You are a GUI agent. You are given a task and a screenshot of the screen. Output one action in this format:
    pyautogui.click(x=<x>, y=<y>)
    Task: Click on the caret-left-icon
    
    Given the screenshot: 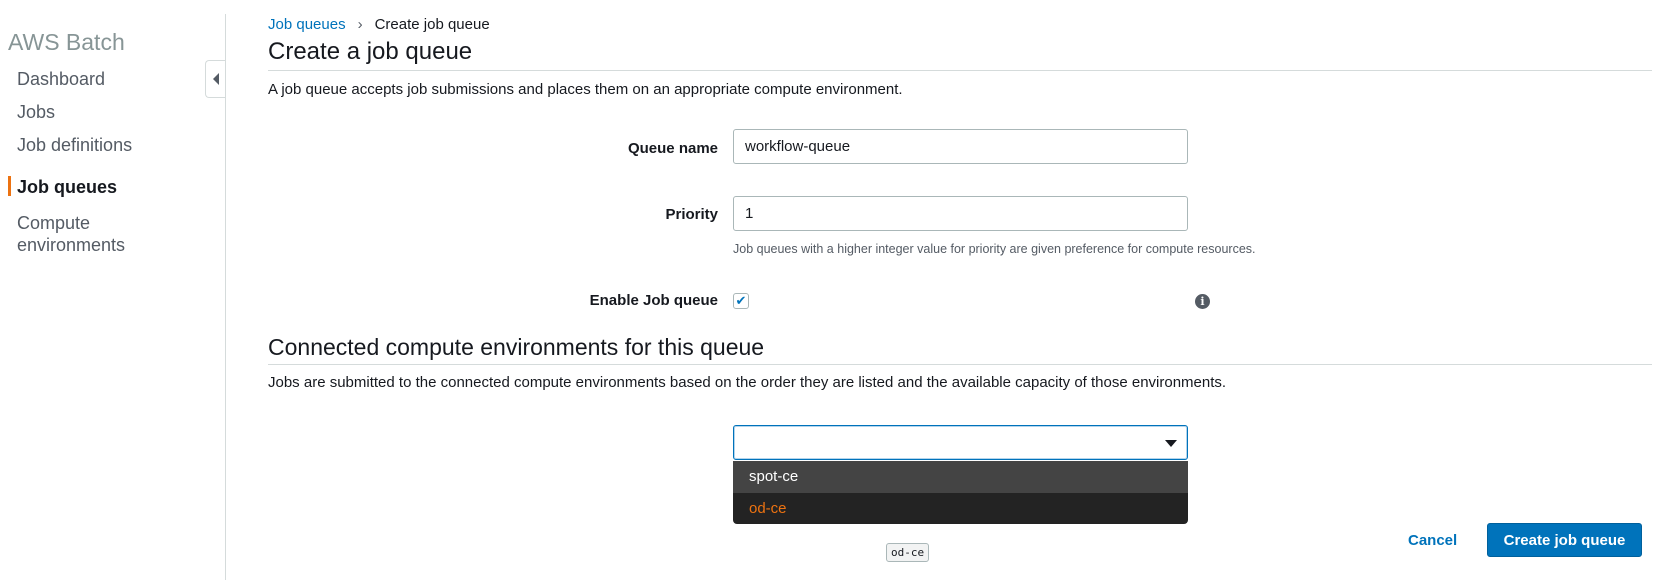 What is the action you would take?
    pyautogui.click(x=215, y=79)
    